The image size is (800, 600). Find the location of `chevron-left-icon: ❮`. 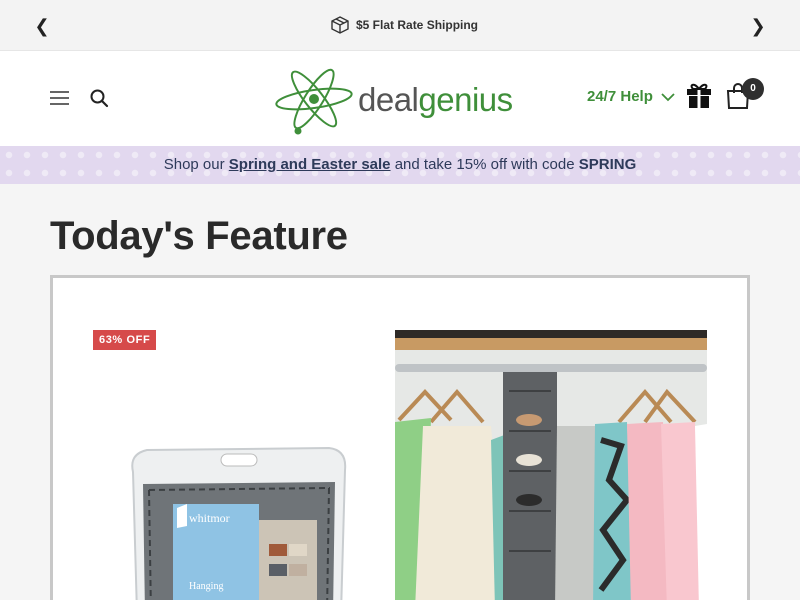

chevron-left-icon: ❮ is located at coordinates (42, 26).